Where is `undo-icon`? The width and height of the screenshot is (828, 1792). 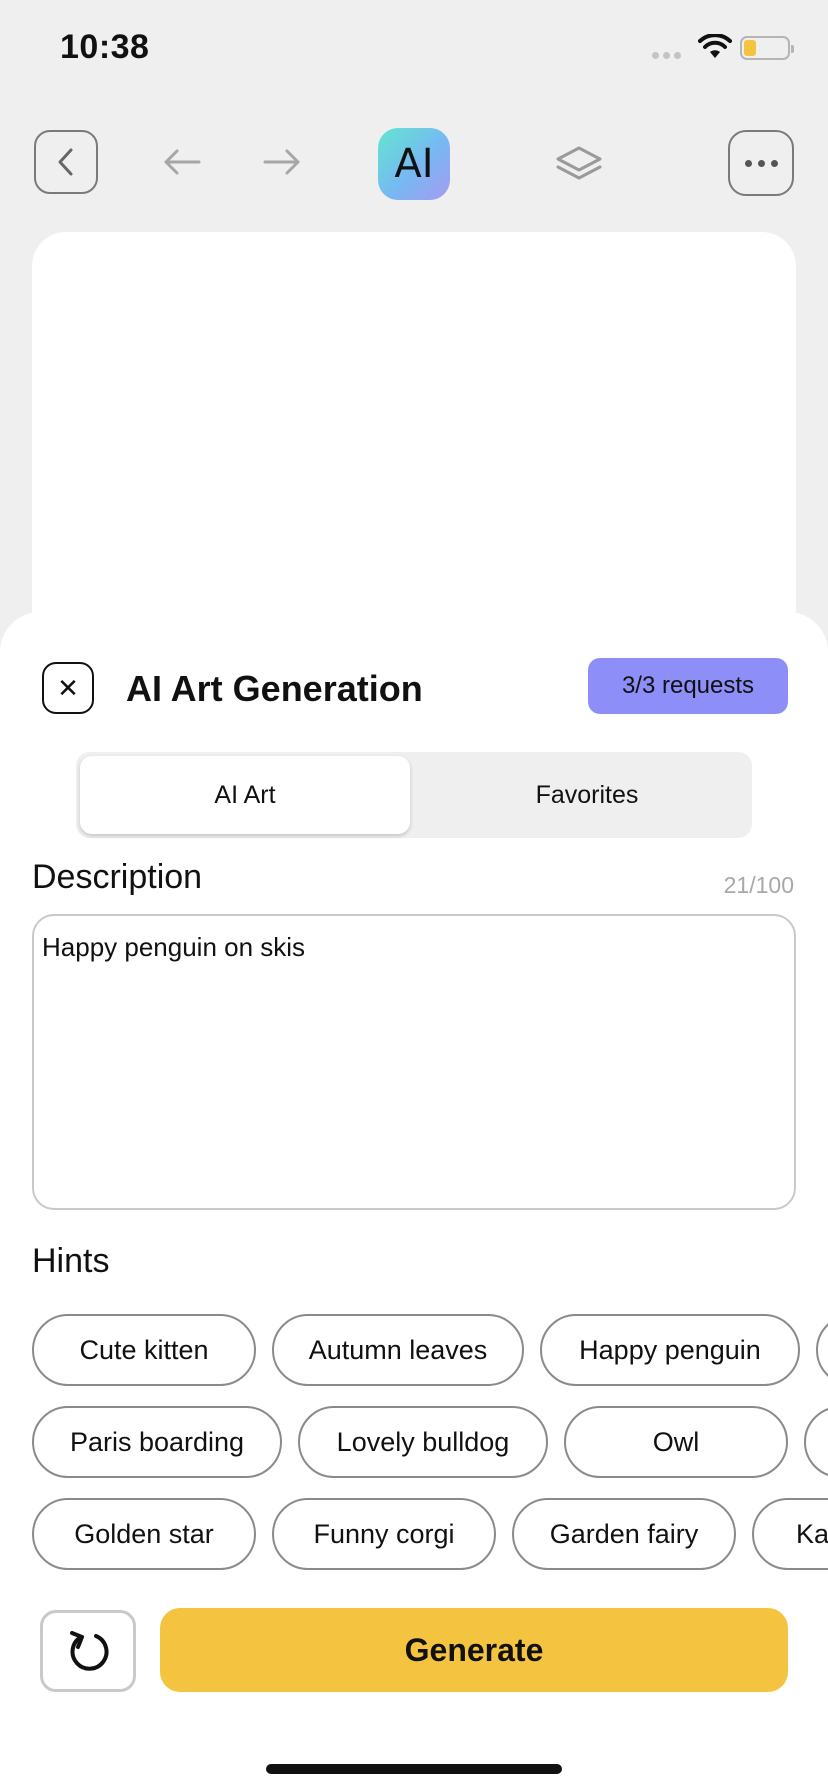 undo-icon is located at coordinates (182, 162).